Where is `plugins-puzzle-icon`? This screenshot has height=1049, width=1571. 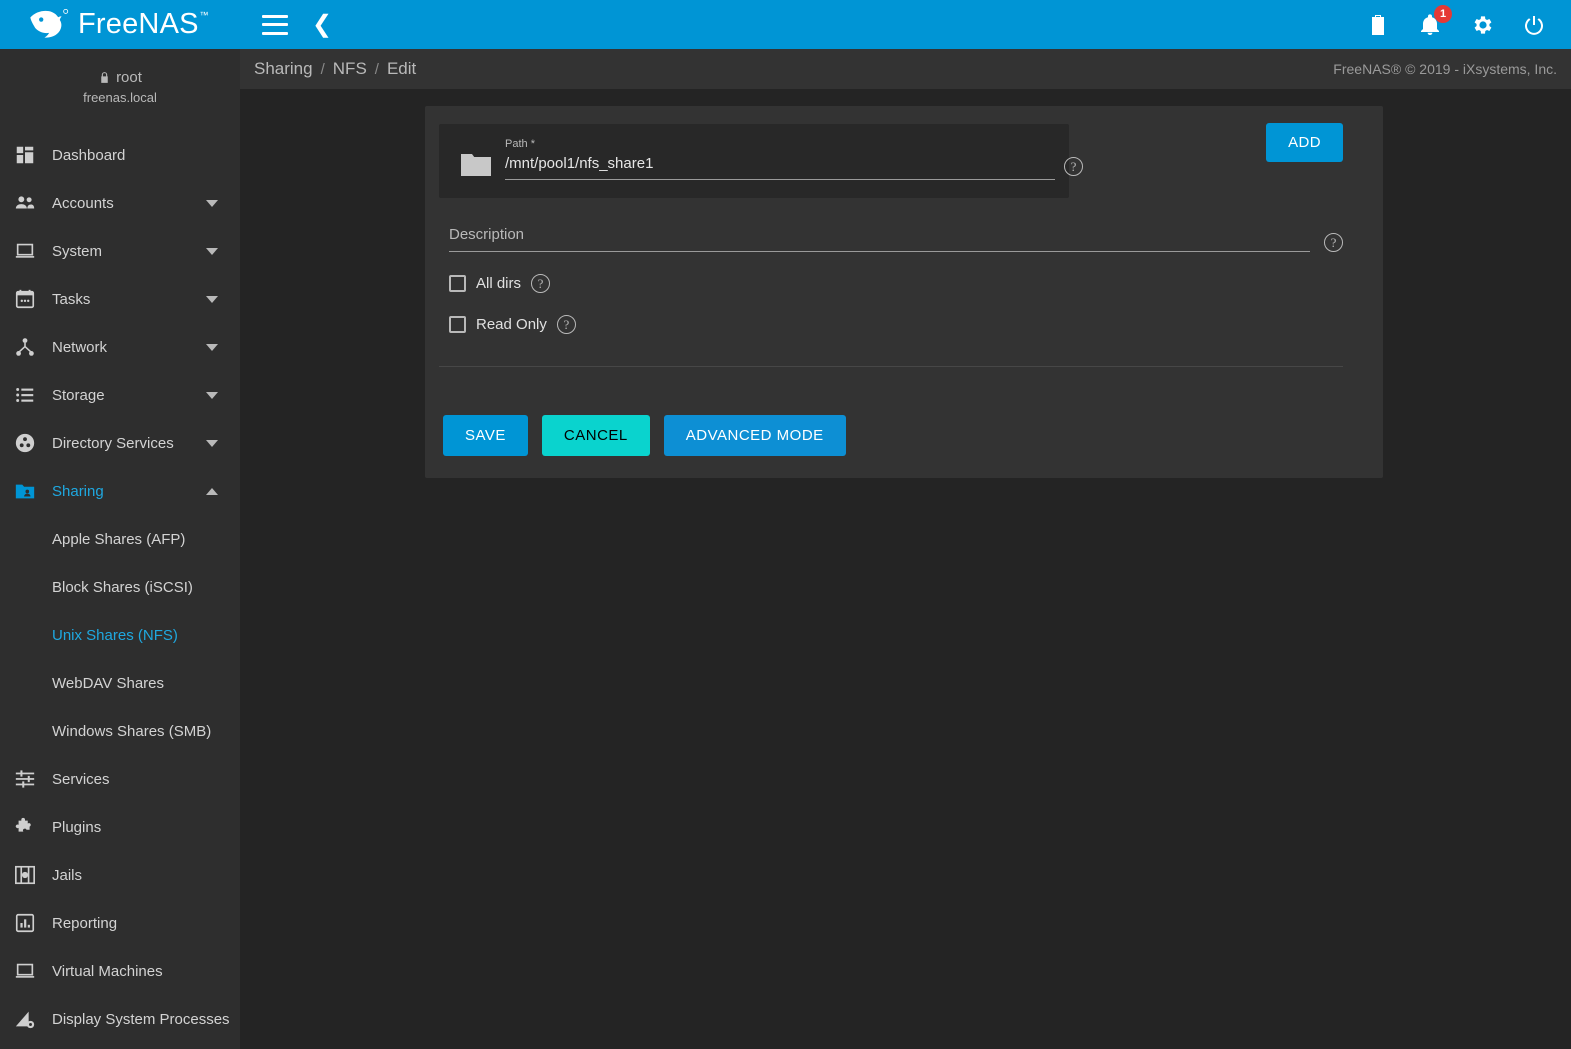 plugins-puzzle-icon is located at coordinates (32, 827).